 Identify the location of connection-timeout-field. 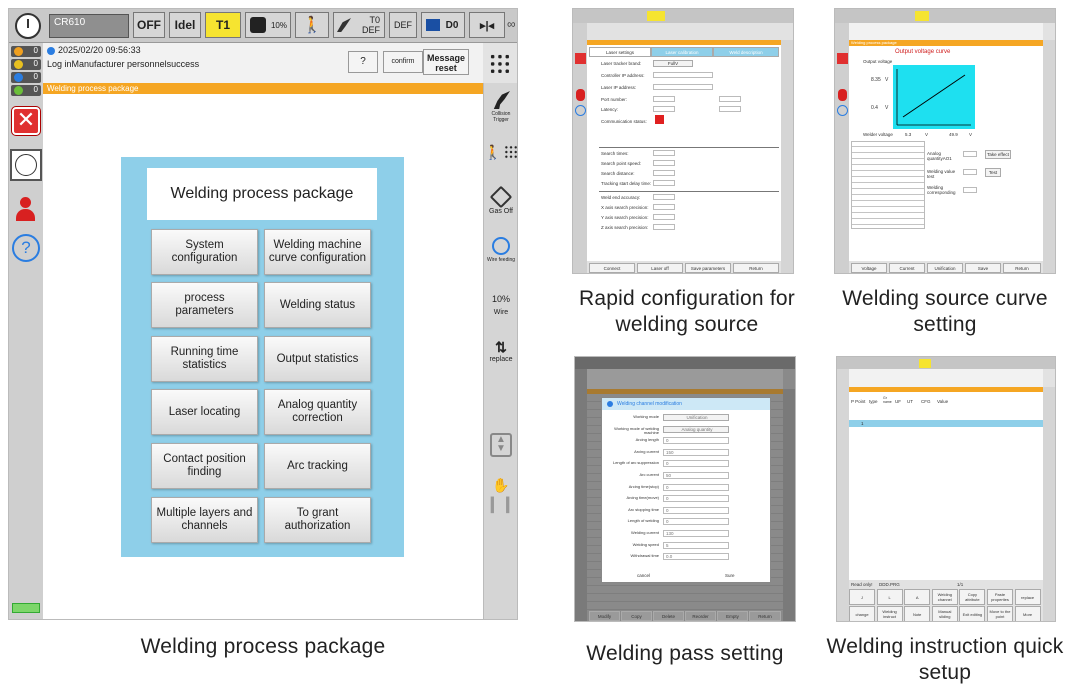
(730, 99).